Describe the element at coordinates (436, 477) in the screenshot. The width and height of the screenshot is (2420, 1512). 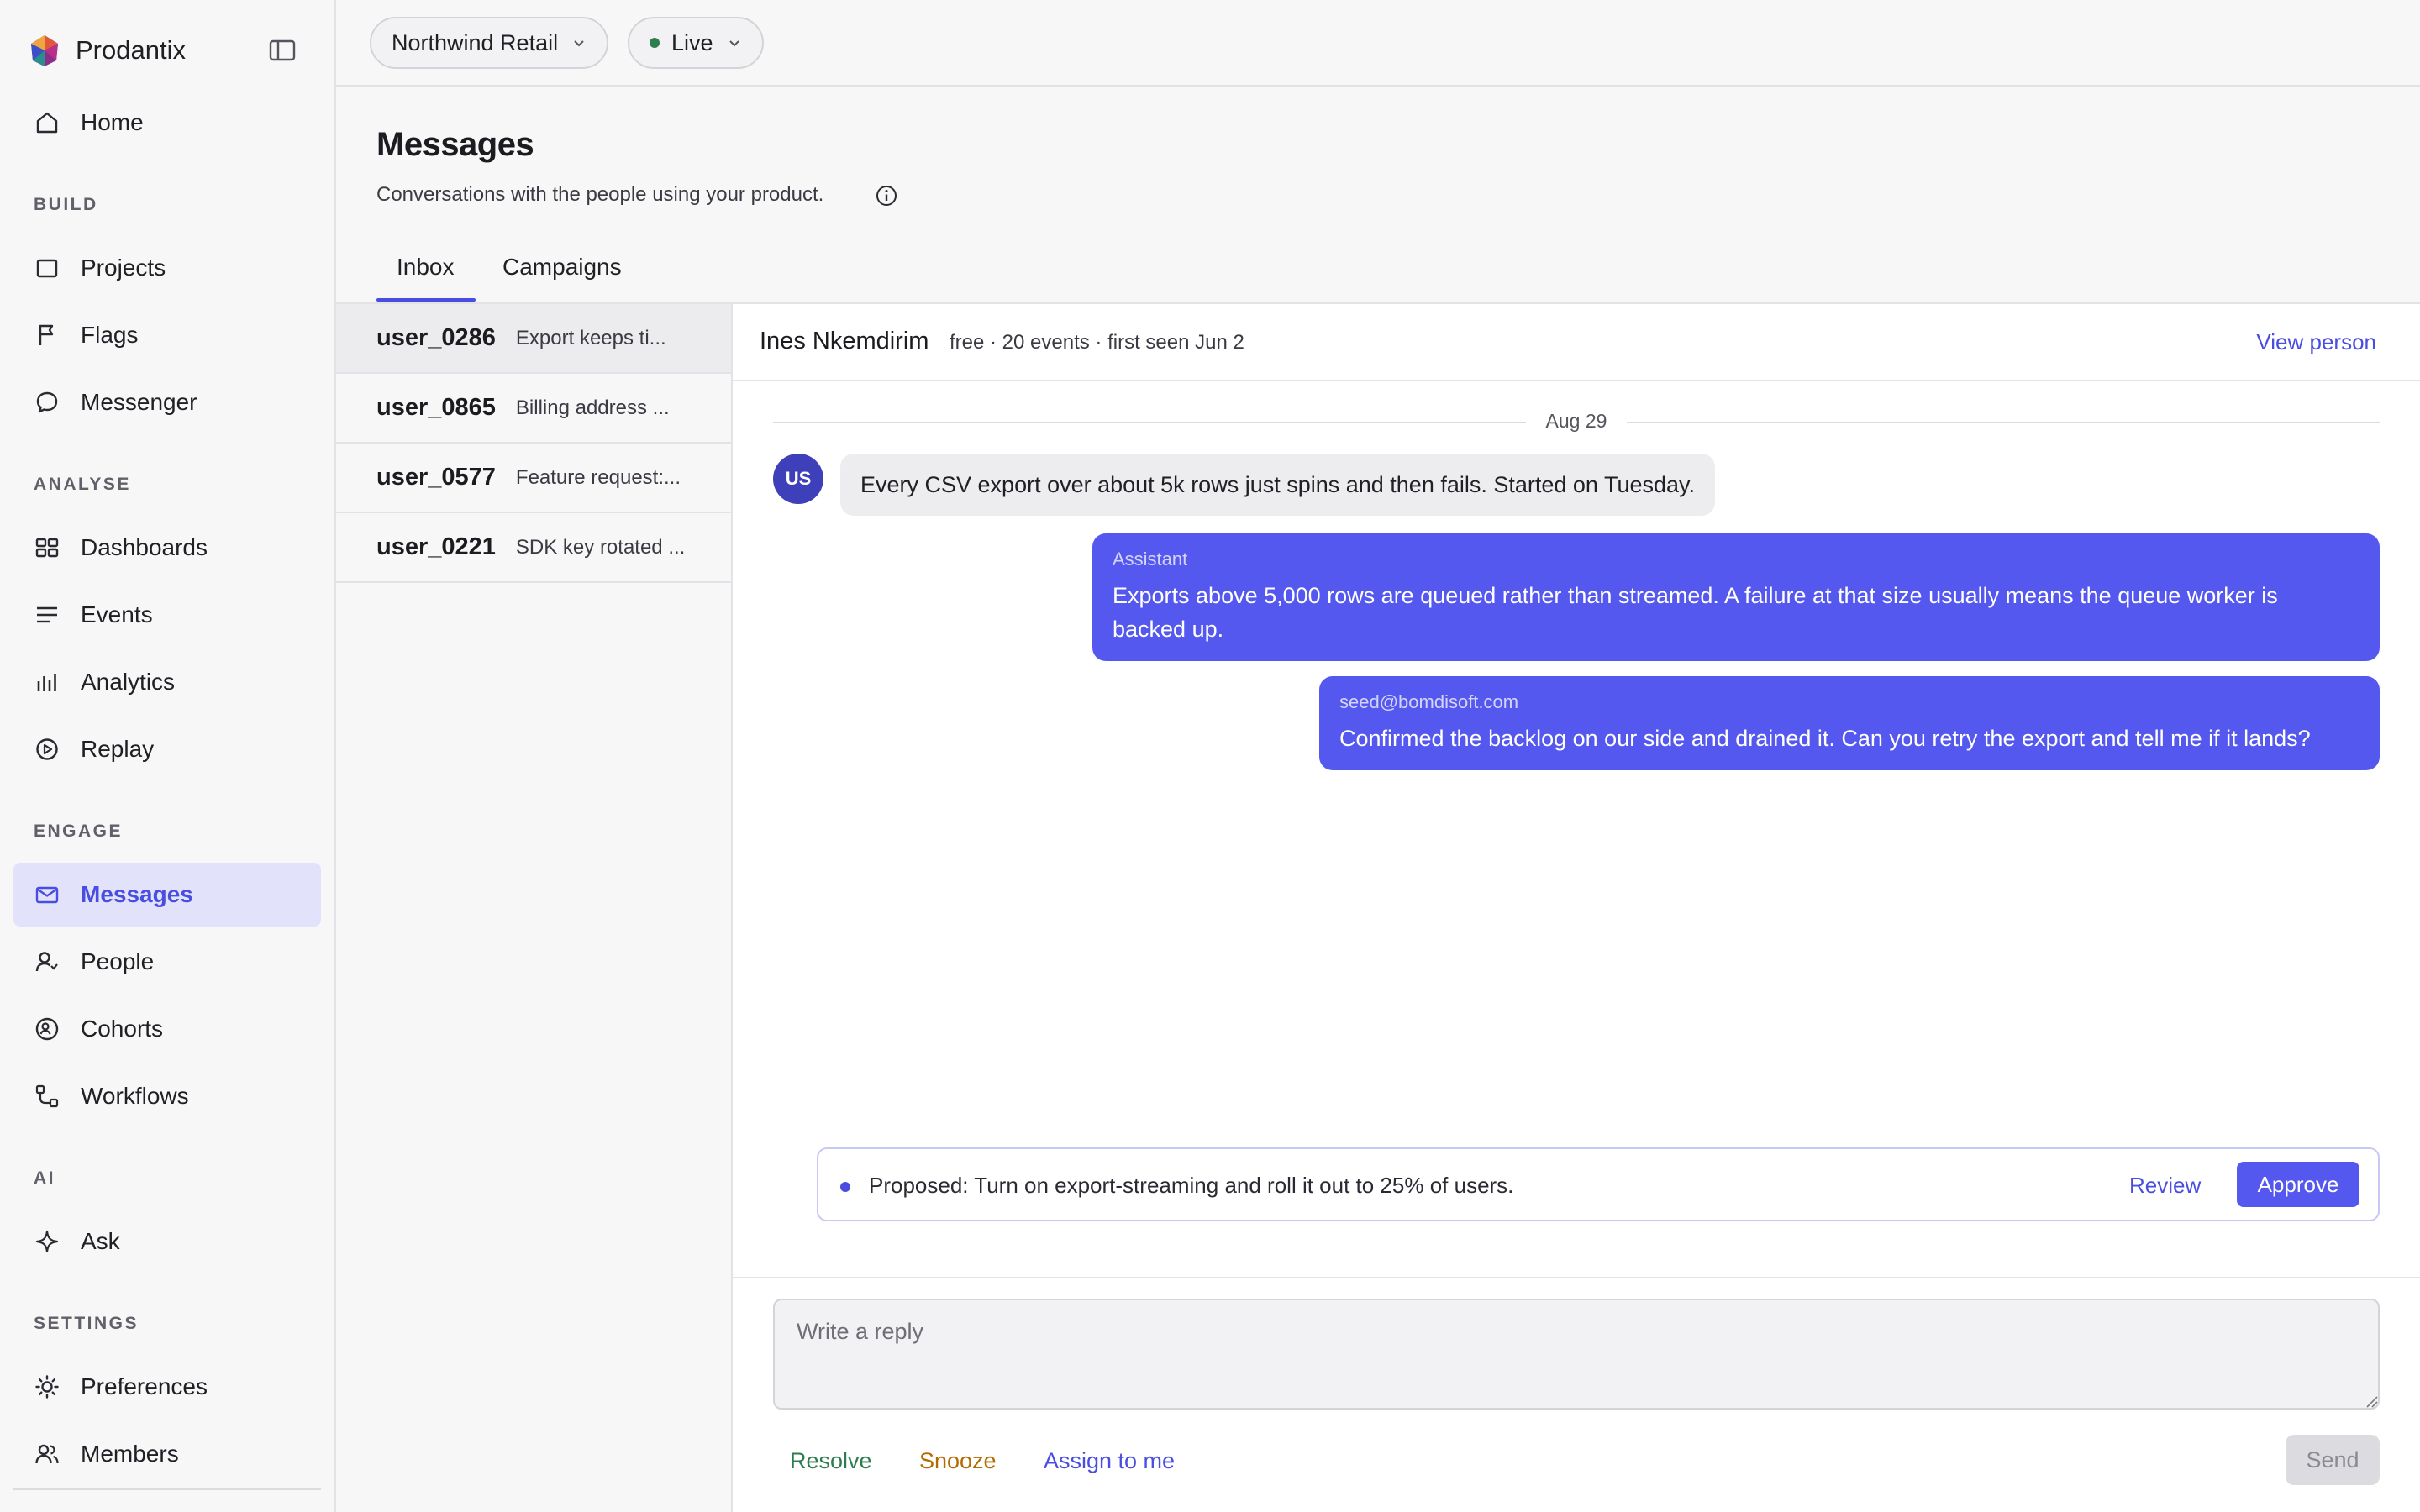
I see `conversation-user: user_0577` at that location.